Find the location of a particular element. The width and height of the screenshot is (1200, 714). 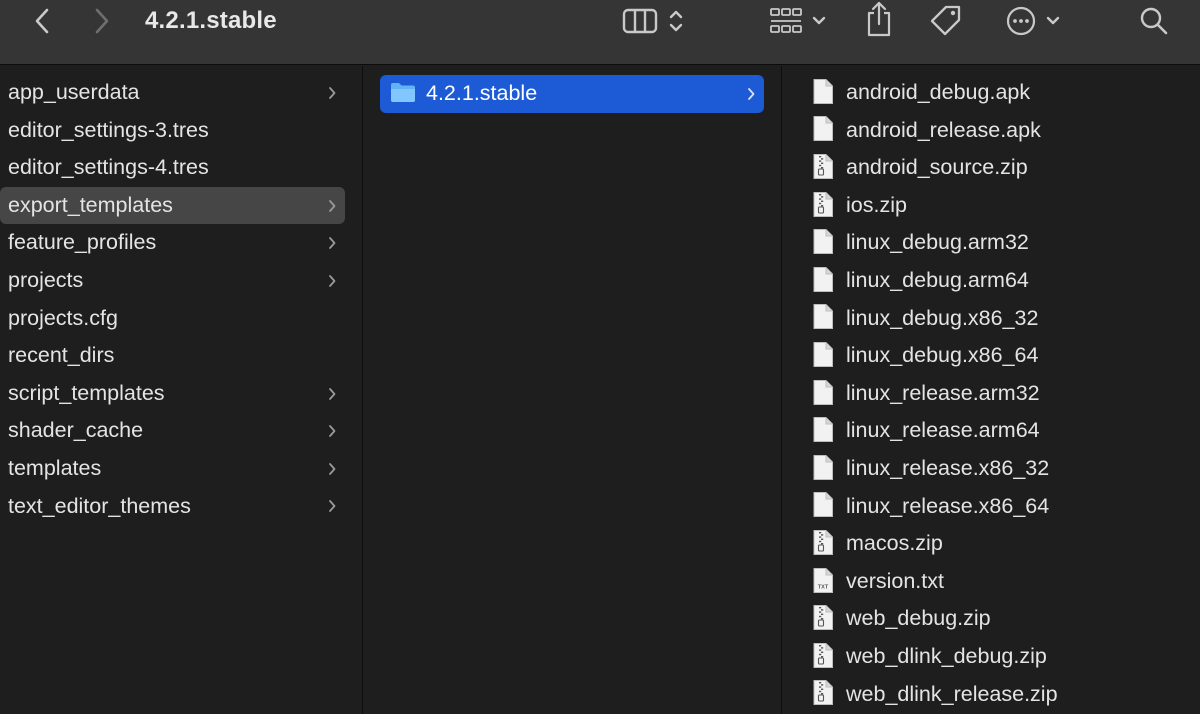

tag-button is located at coordinates (946, 20).